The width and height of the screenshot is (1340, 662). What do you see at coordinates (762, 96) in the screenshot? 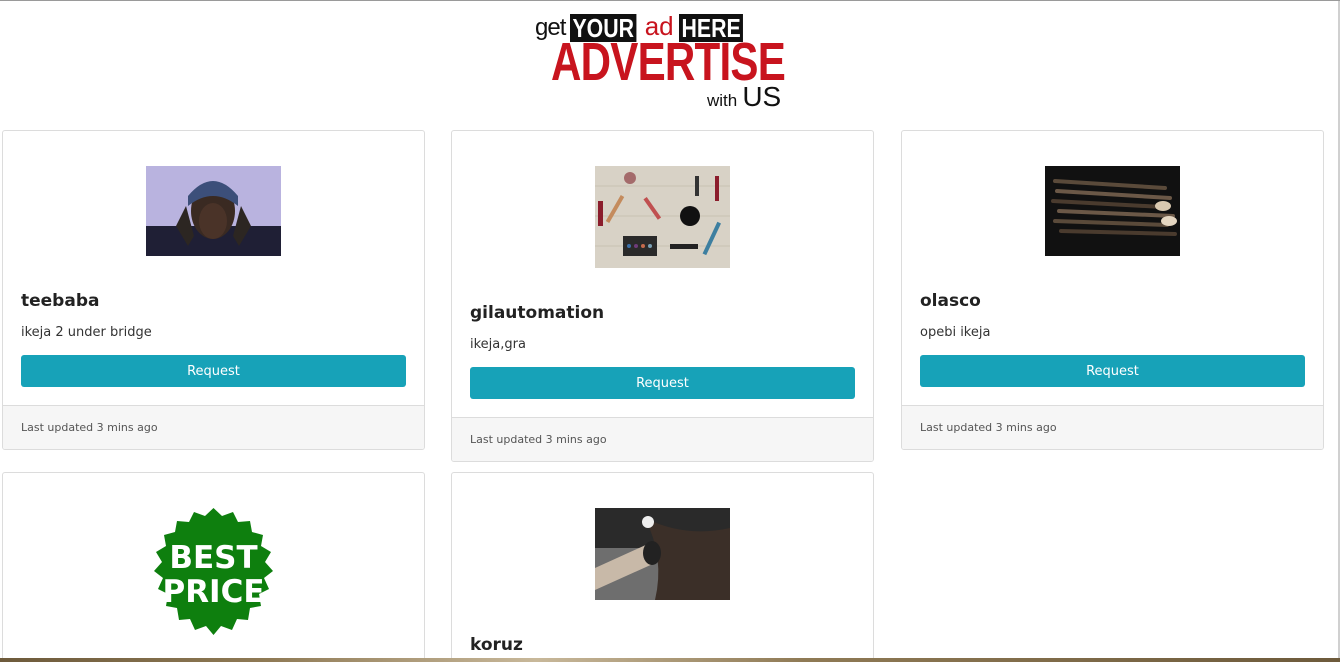
I see `ad-us-text: US` at bounding box center [762, 96].